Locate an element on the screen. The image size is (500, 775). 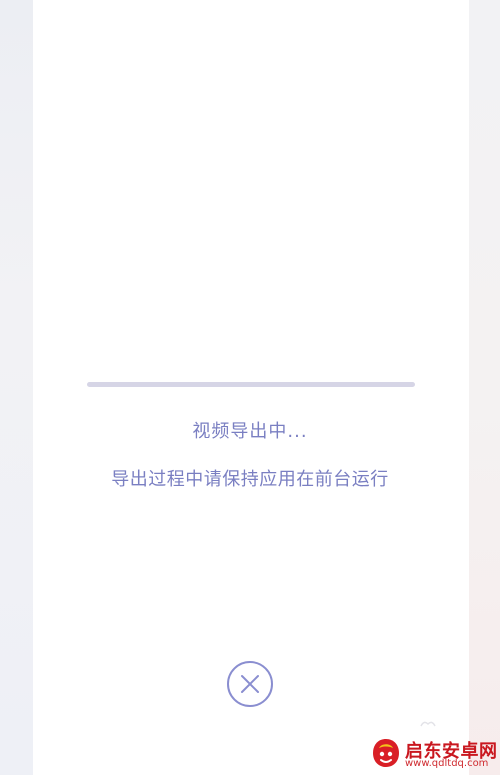
cancel-export-button is located at coordinates (250, 684).